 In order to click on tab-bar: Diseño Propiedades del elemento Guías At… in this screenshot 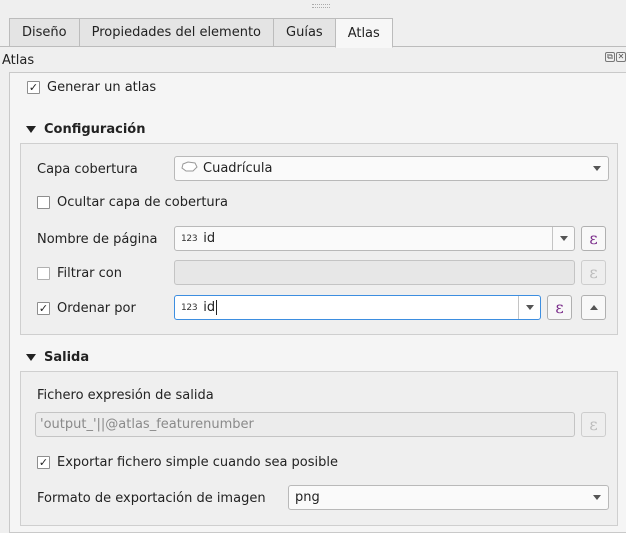, I will do `click(317, 33)`.